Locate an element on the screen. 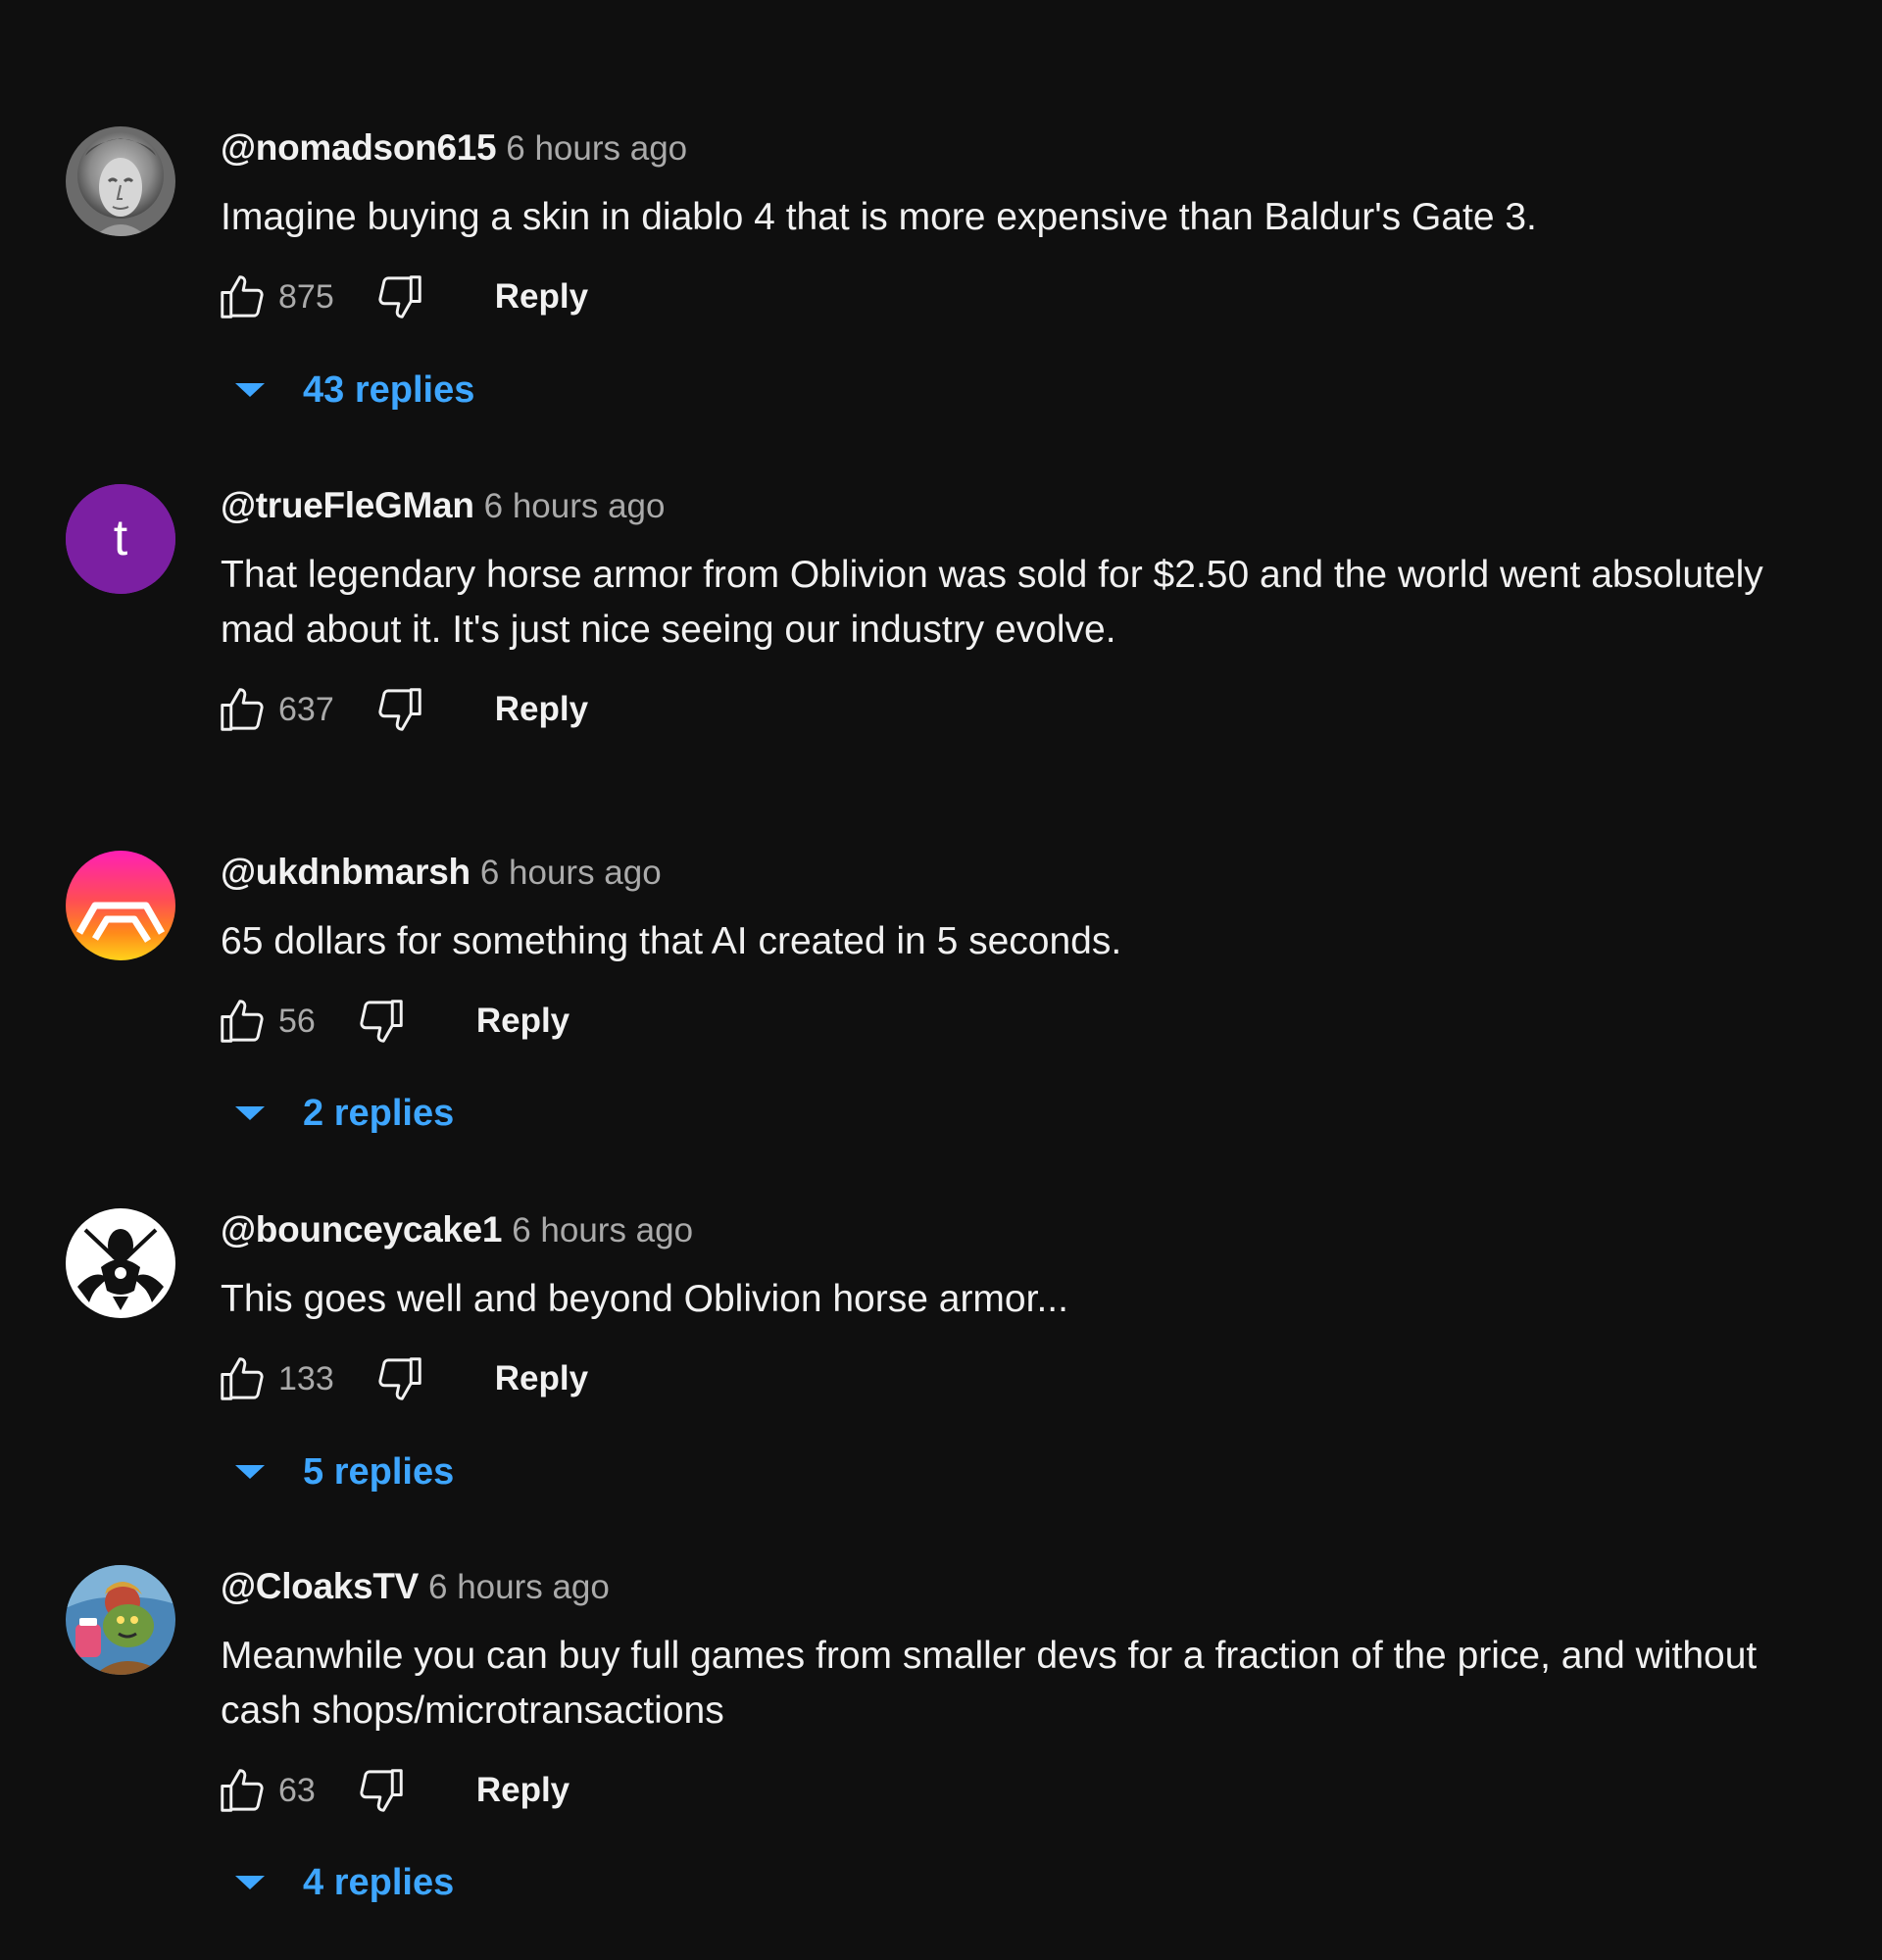  view-replies-button: 2 replies is located at coordinates (345, 1113).